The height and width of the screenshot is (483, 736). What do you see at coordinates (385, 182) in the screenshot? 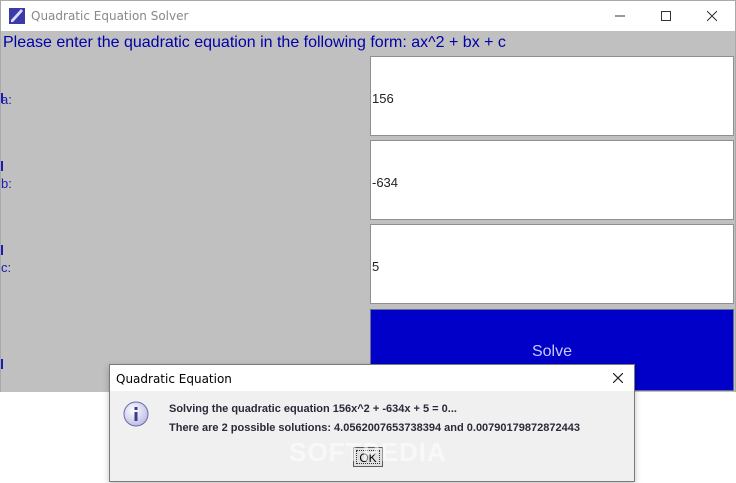
I see `input-b-value: -634` at bounding box center [385, 182].